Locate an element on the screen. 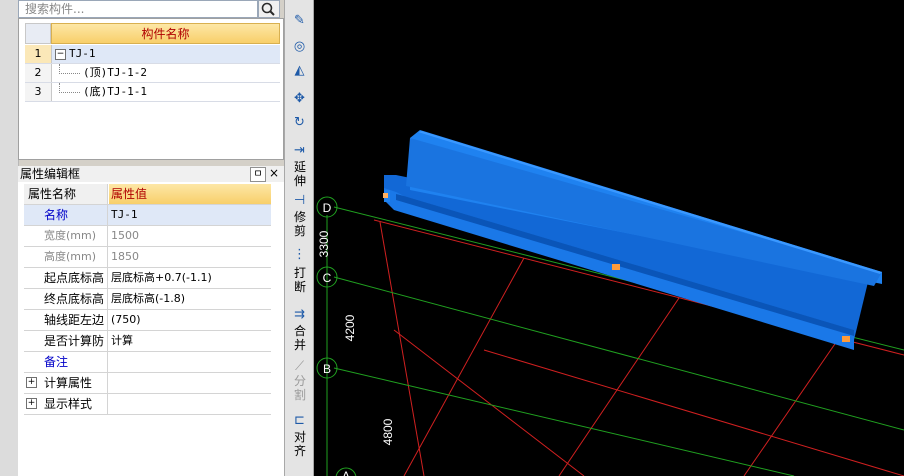  search-icon is located at coordinates (268, 9).